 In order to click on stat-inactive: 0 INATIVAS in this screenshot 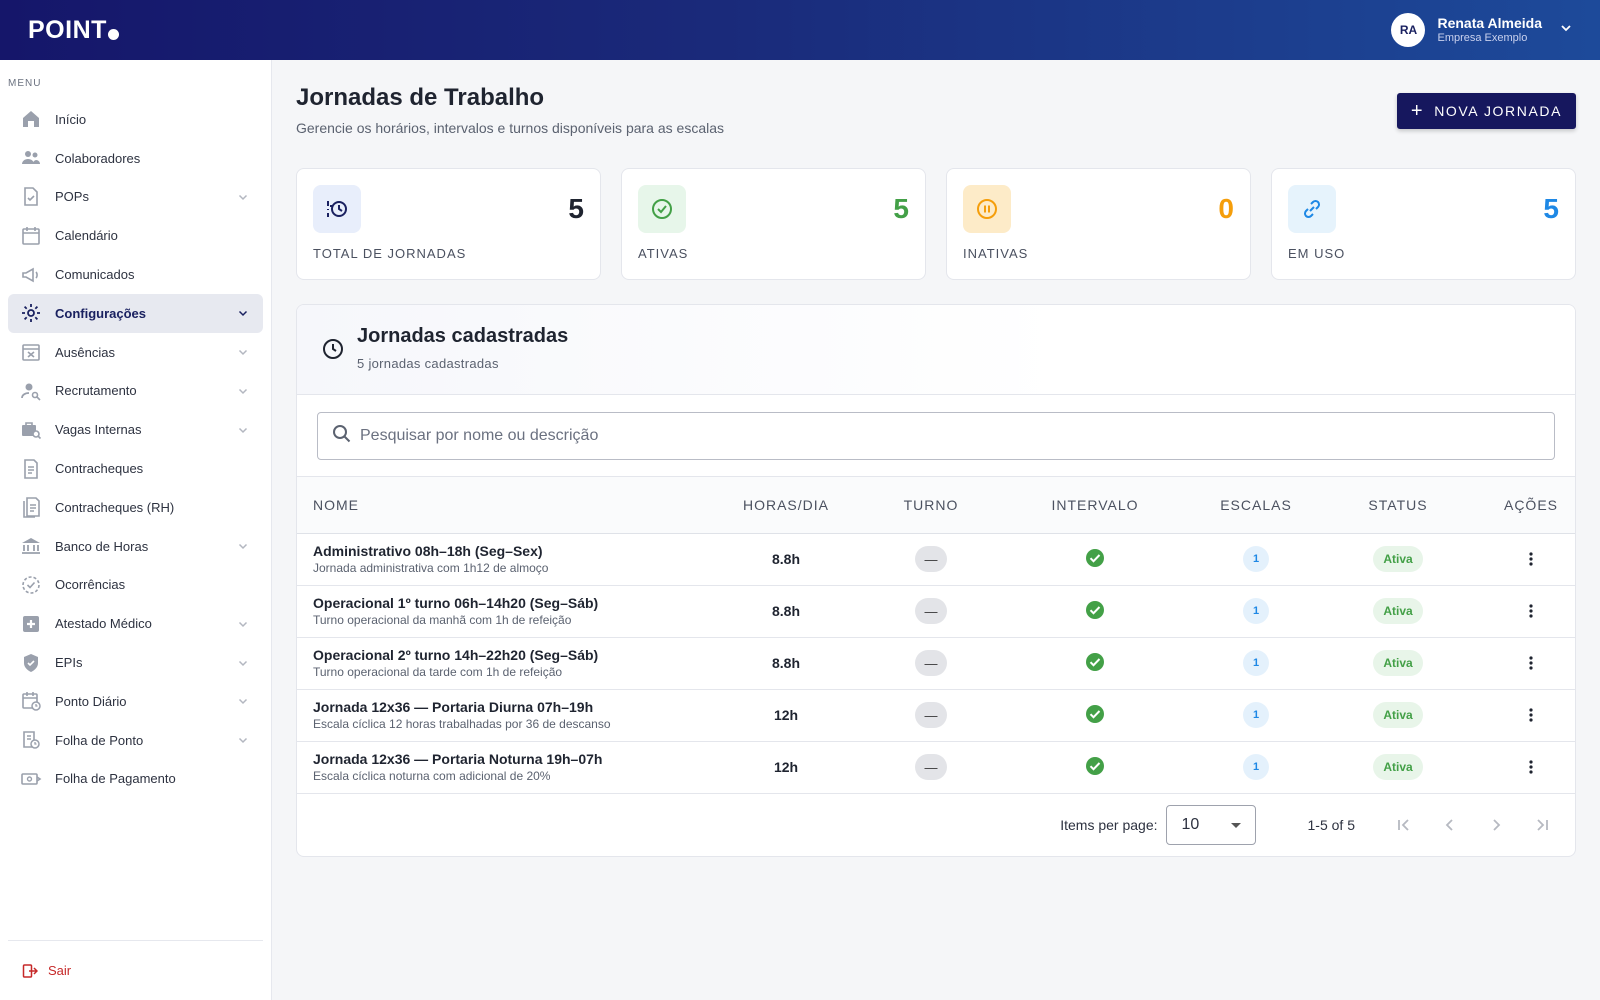, I will do `click(1098, 224)`.